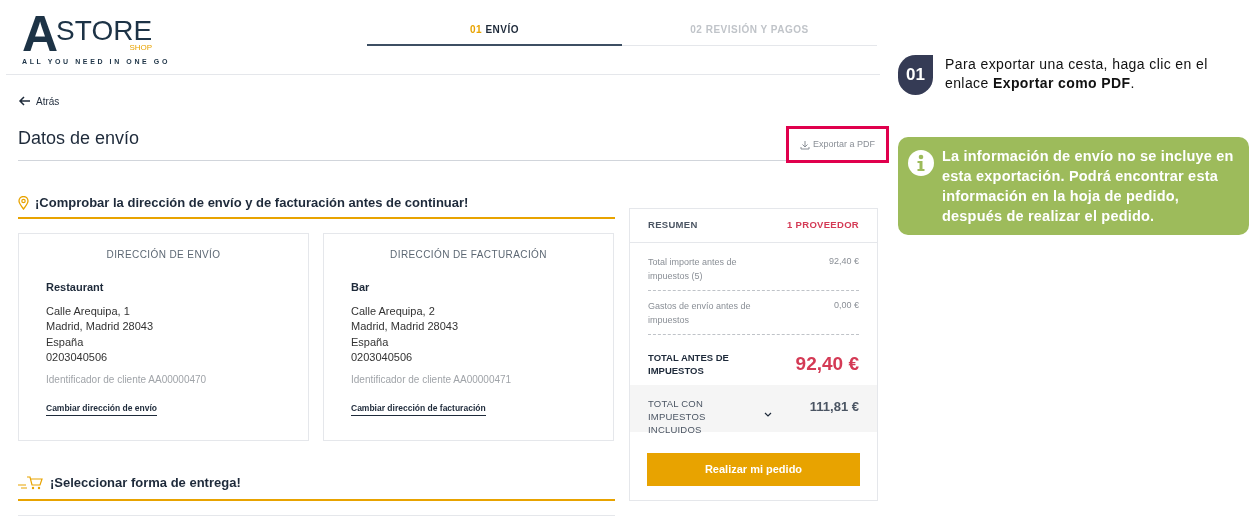 The width and height of the screenshot is (1260, 516). I want to click on card-heading: DIRECCIÓN DE FACTURACIÓN, so click(468, 254).